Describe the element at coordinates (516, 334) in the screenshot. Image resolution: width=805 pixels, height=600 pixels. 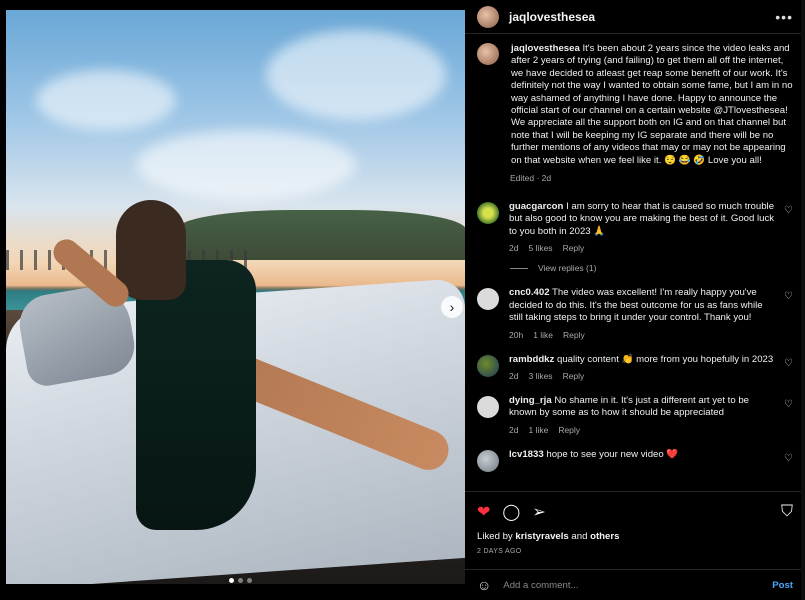
I see `comment-time: 20h` at that location.